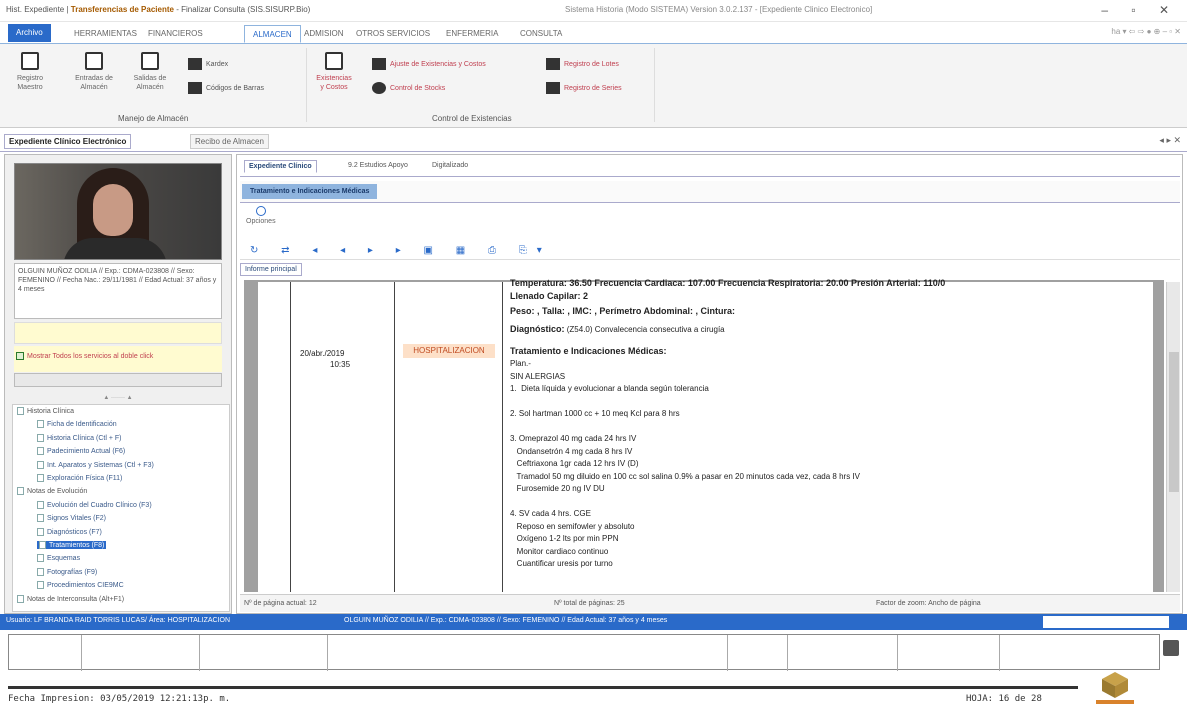  Describe the element at coordinates (118, 398) in the screenshot. I see `panel-splitter: ▲ ······· ▲` at that location.